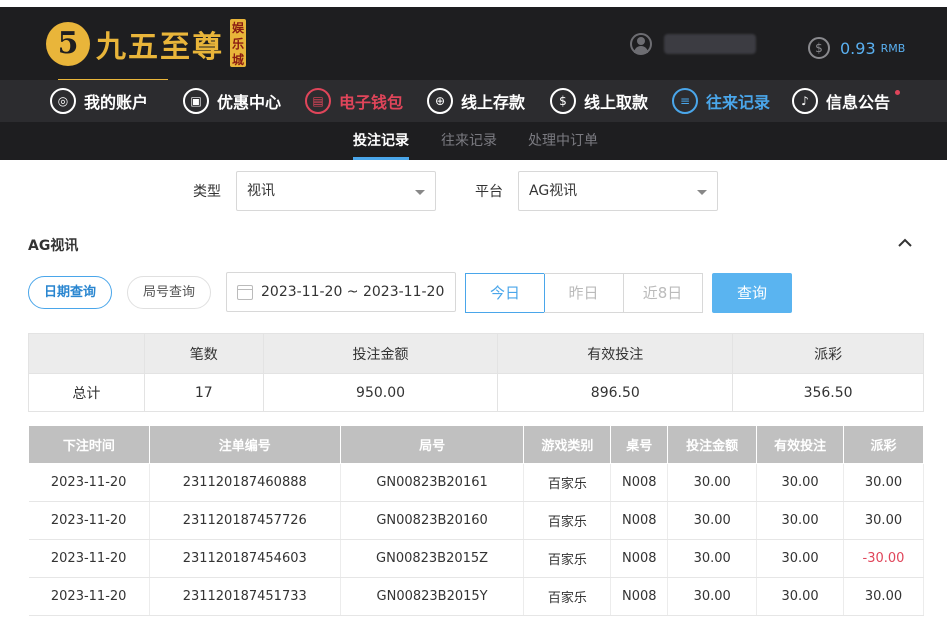 This screenshot has height=619, width=947. Describe the element at coordinates (553, 191) in the screenshot. I see `platform-select-value: AG视讯` at that location.